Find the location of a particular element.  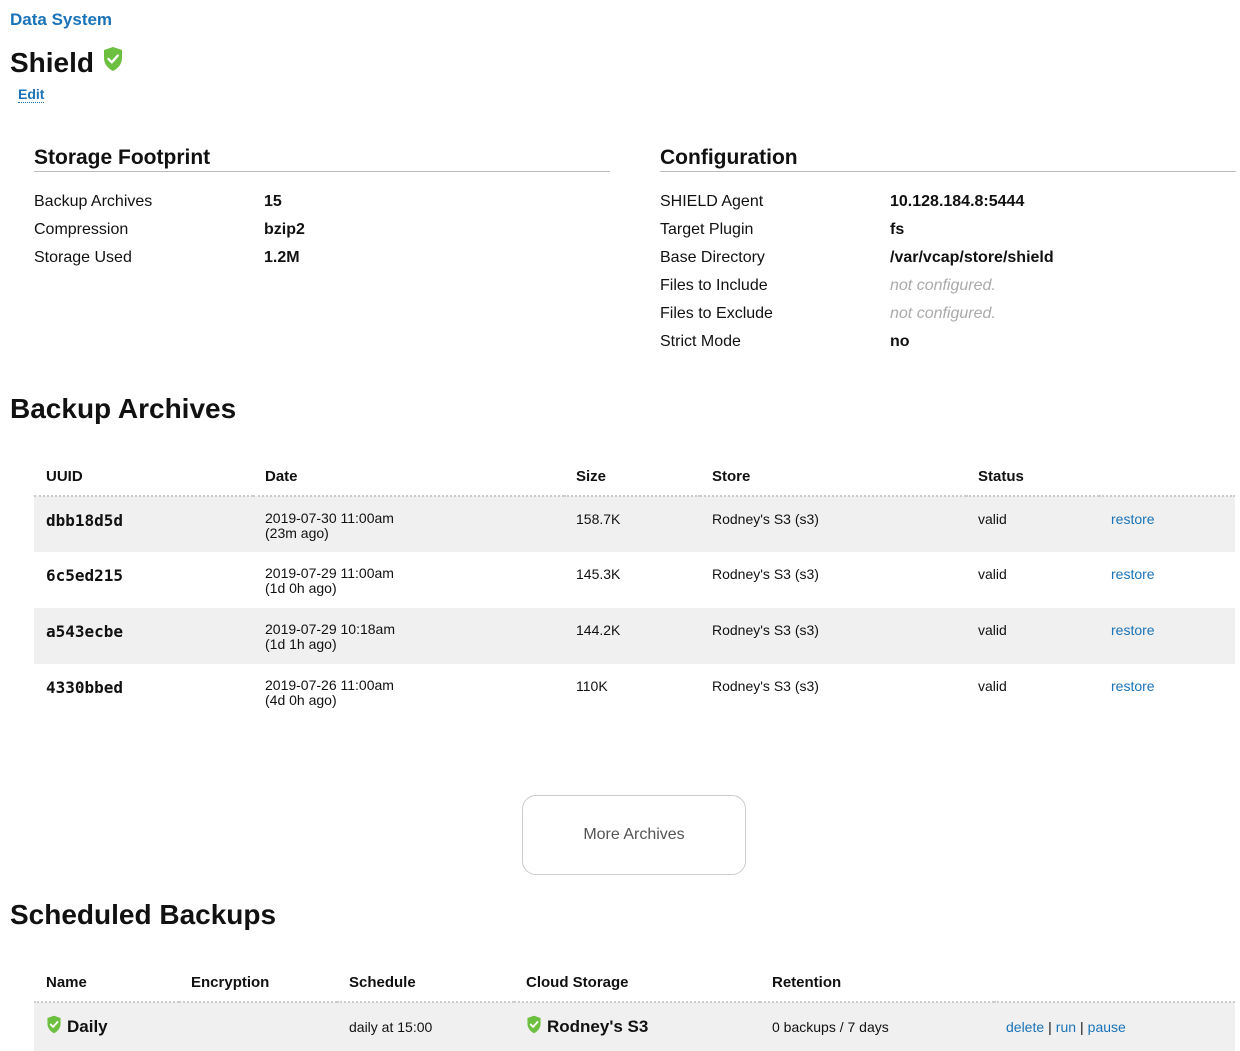

config-row: Files to Exclude not configured. is located at coordinates (948, 314).